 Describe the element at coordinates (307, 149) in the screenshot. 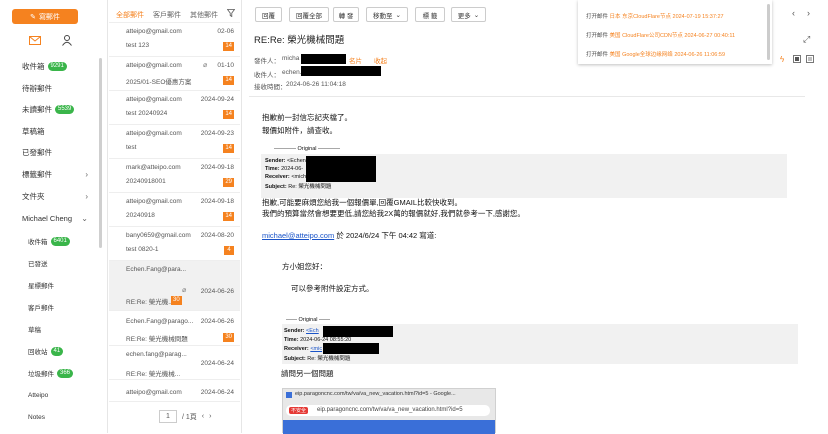

I see `original-header: ———— Original ————` at that location.